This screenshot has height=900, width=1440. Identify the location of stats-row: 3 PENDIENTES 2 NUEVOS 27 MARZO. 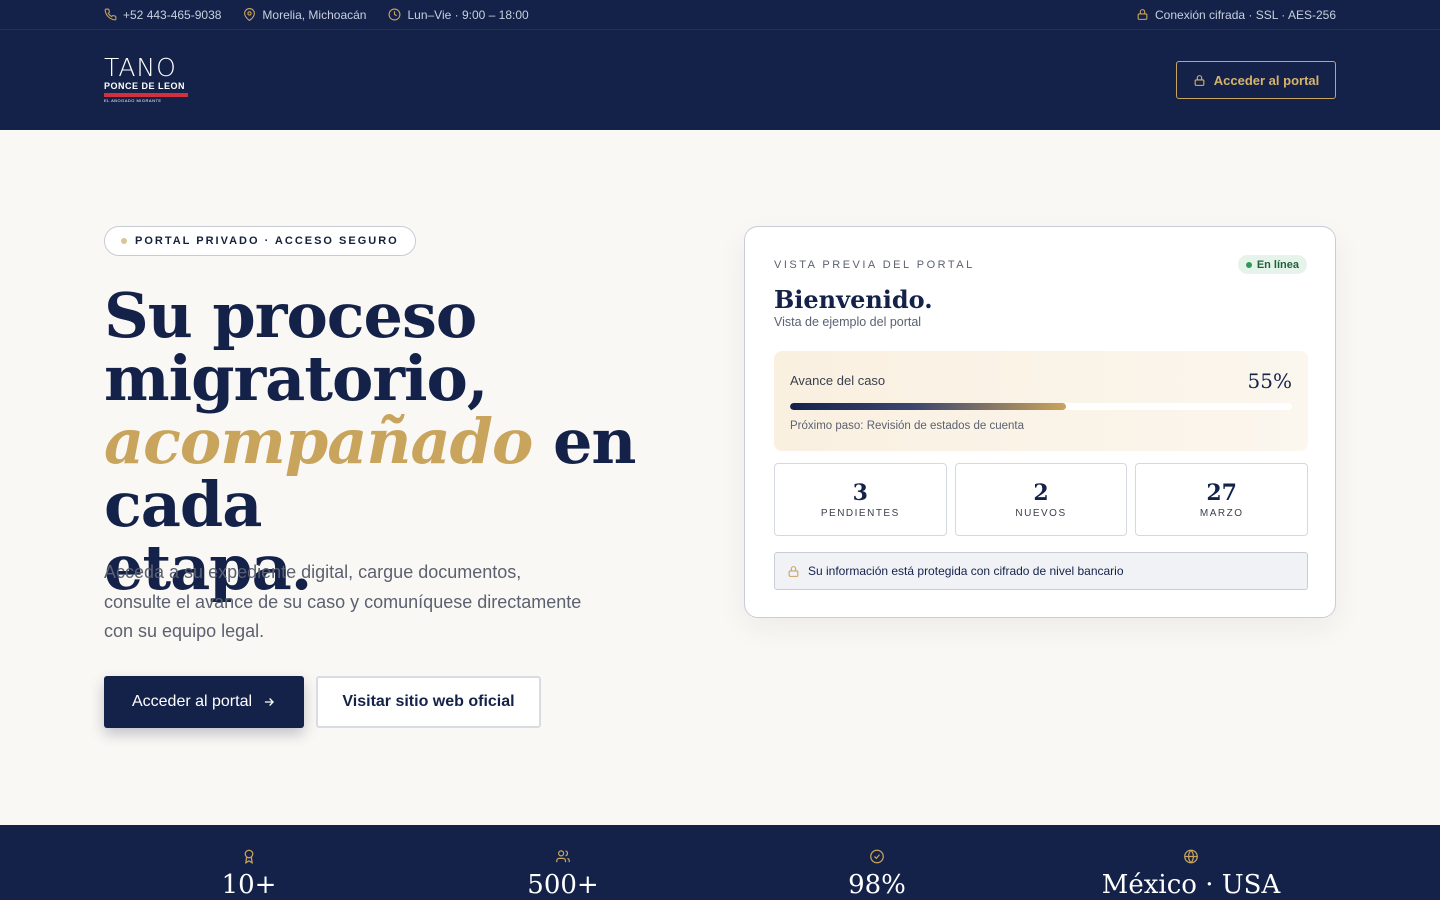
(1041, 499).